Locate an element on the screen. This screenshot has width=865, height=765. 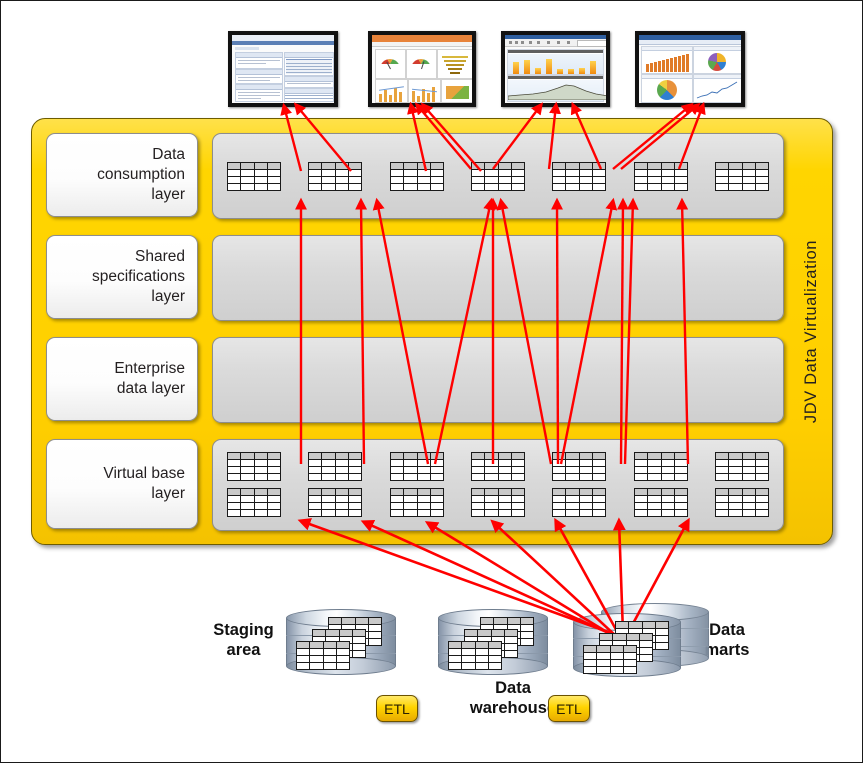
dashboard-report-page-screen is located at coordinates (283, 69).